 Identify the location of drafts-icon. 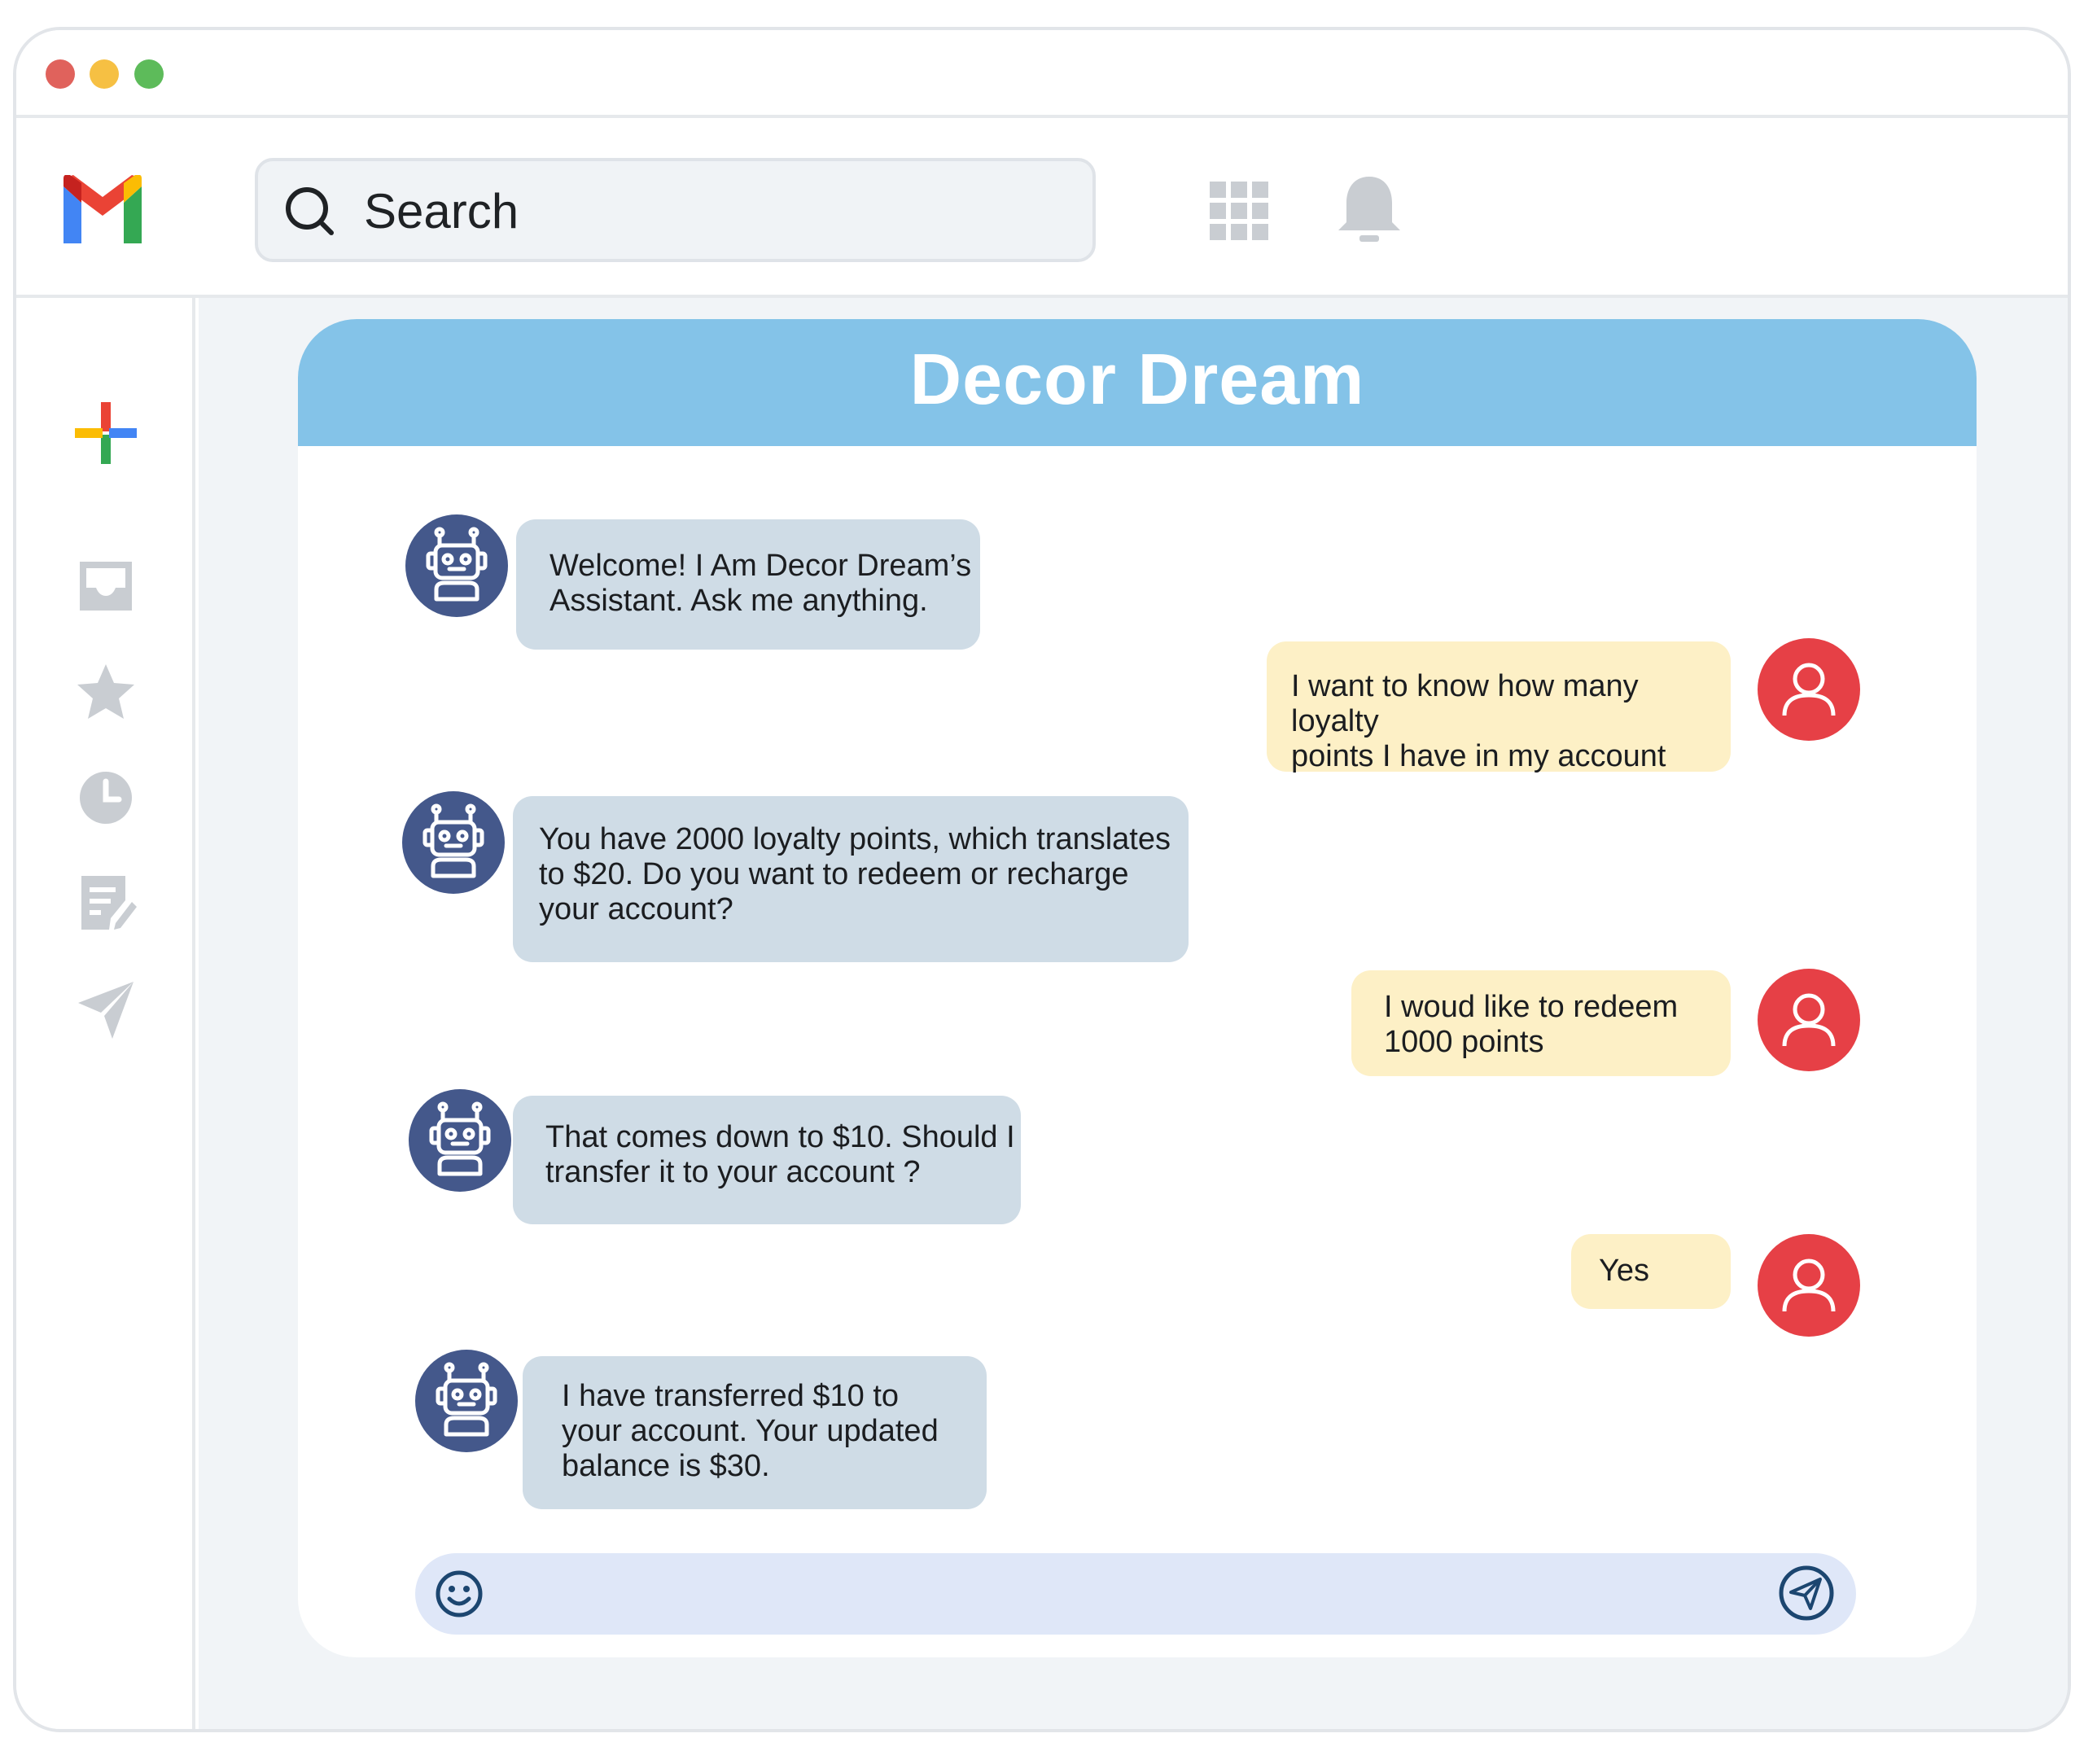
(106, 904).